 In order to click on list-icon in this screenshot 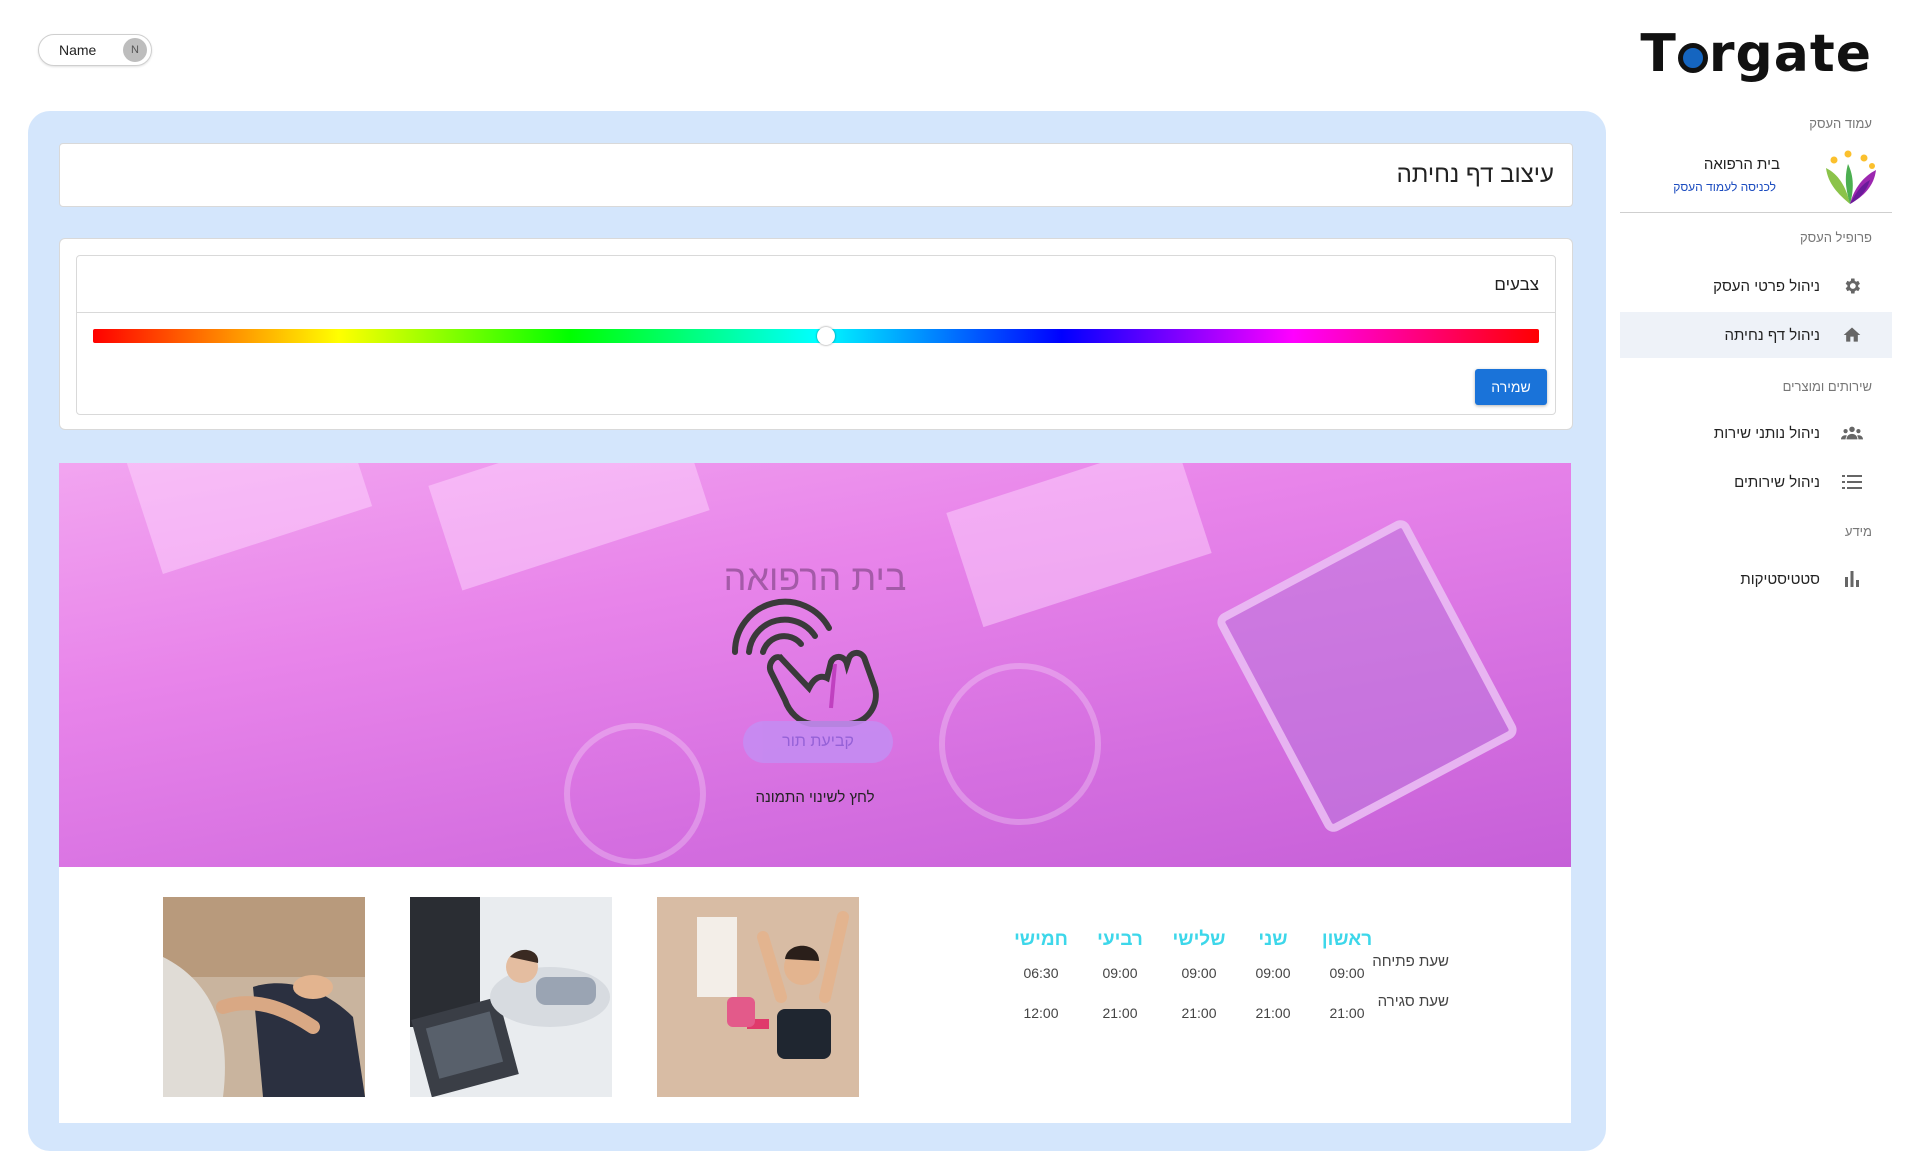, I will do `click(1852, 482)`.